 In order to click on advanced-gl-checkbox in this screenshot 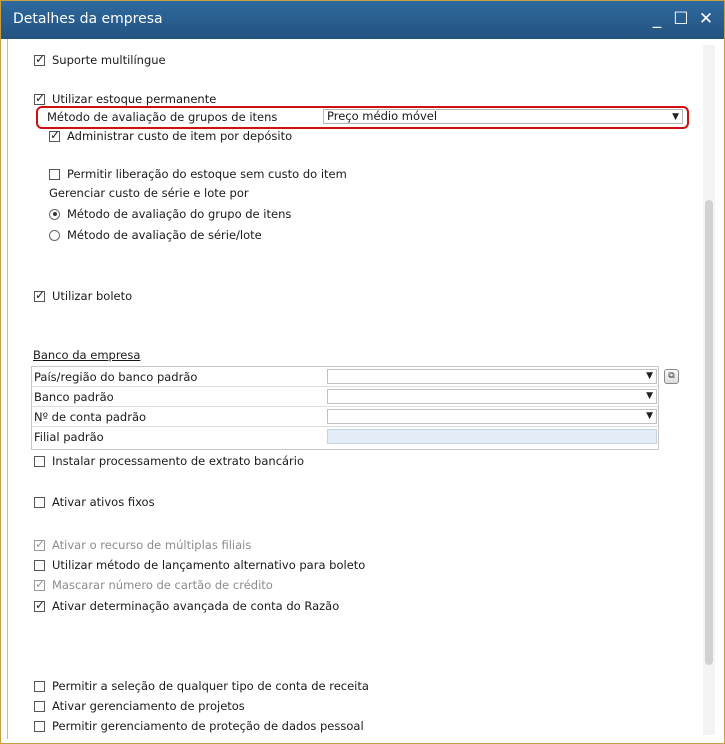, I will do `click(39, 605)`.